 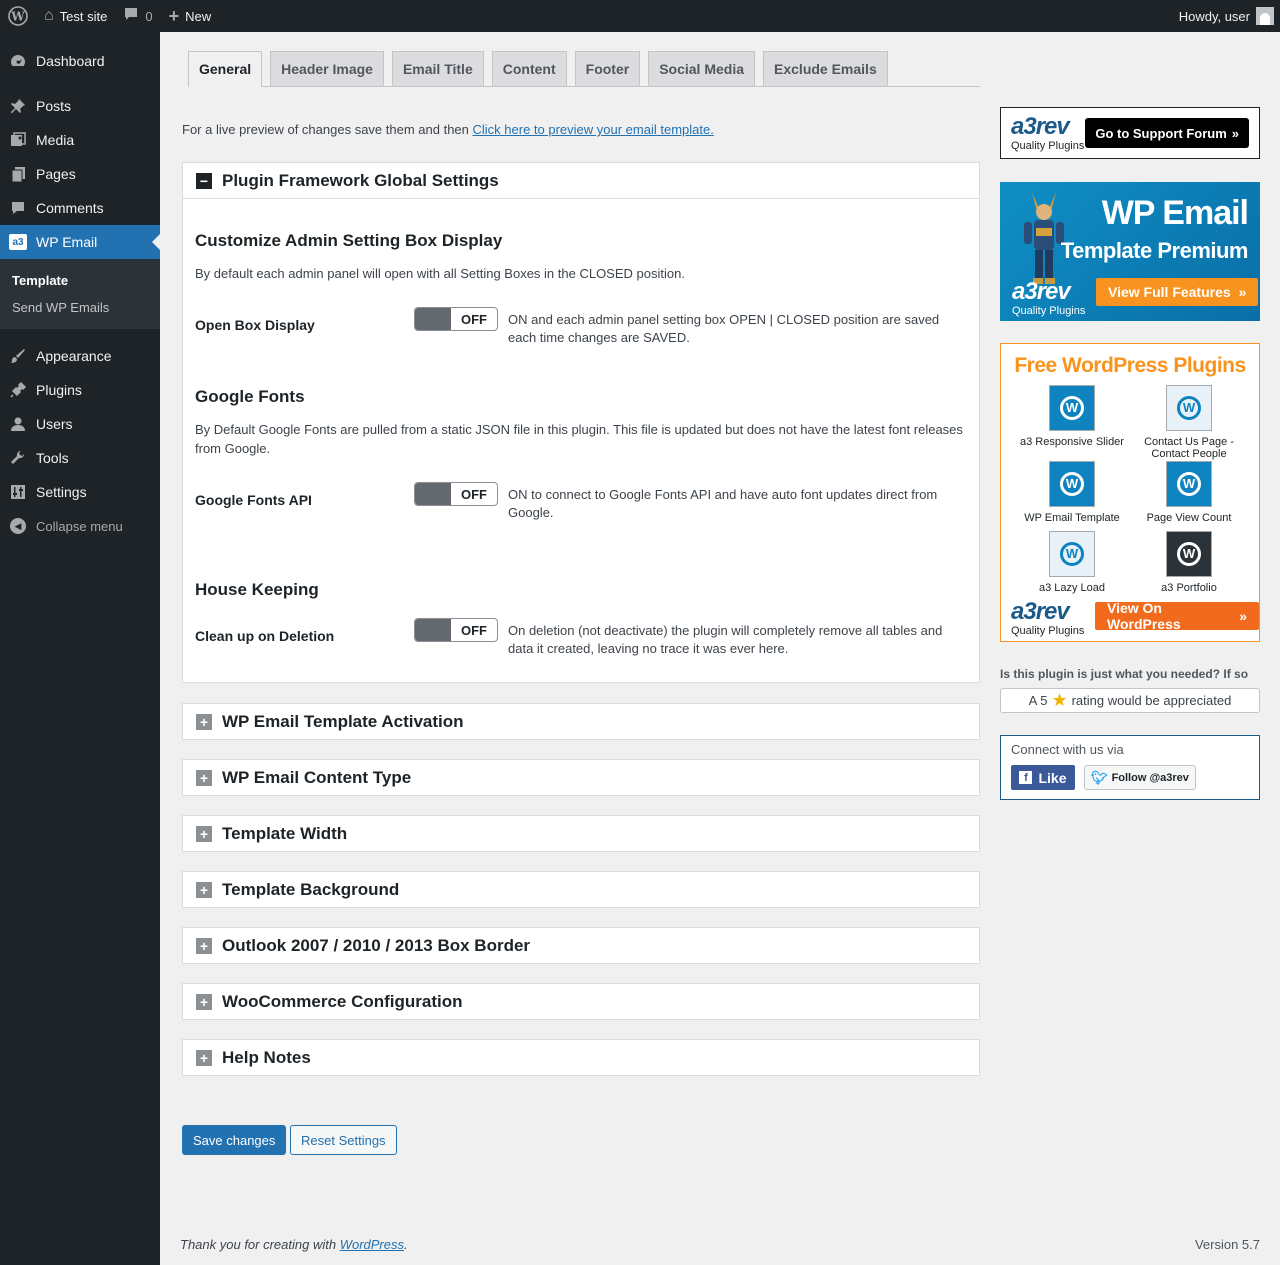 What do you see at coordinates (80, 526) in the screenshot?
I see `collapse-menu-button: ◀ Collapse menu` at bounding box center [80, 526].